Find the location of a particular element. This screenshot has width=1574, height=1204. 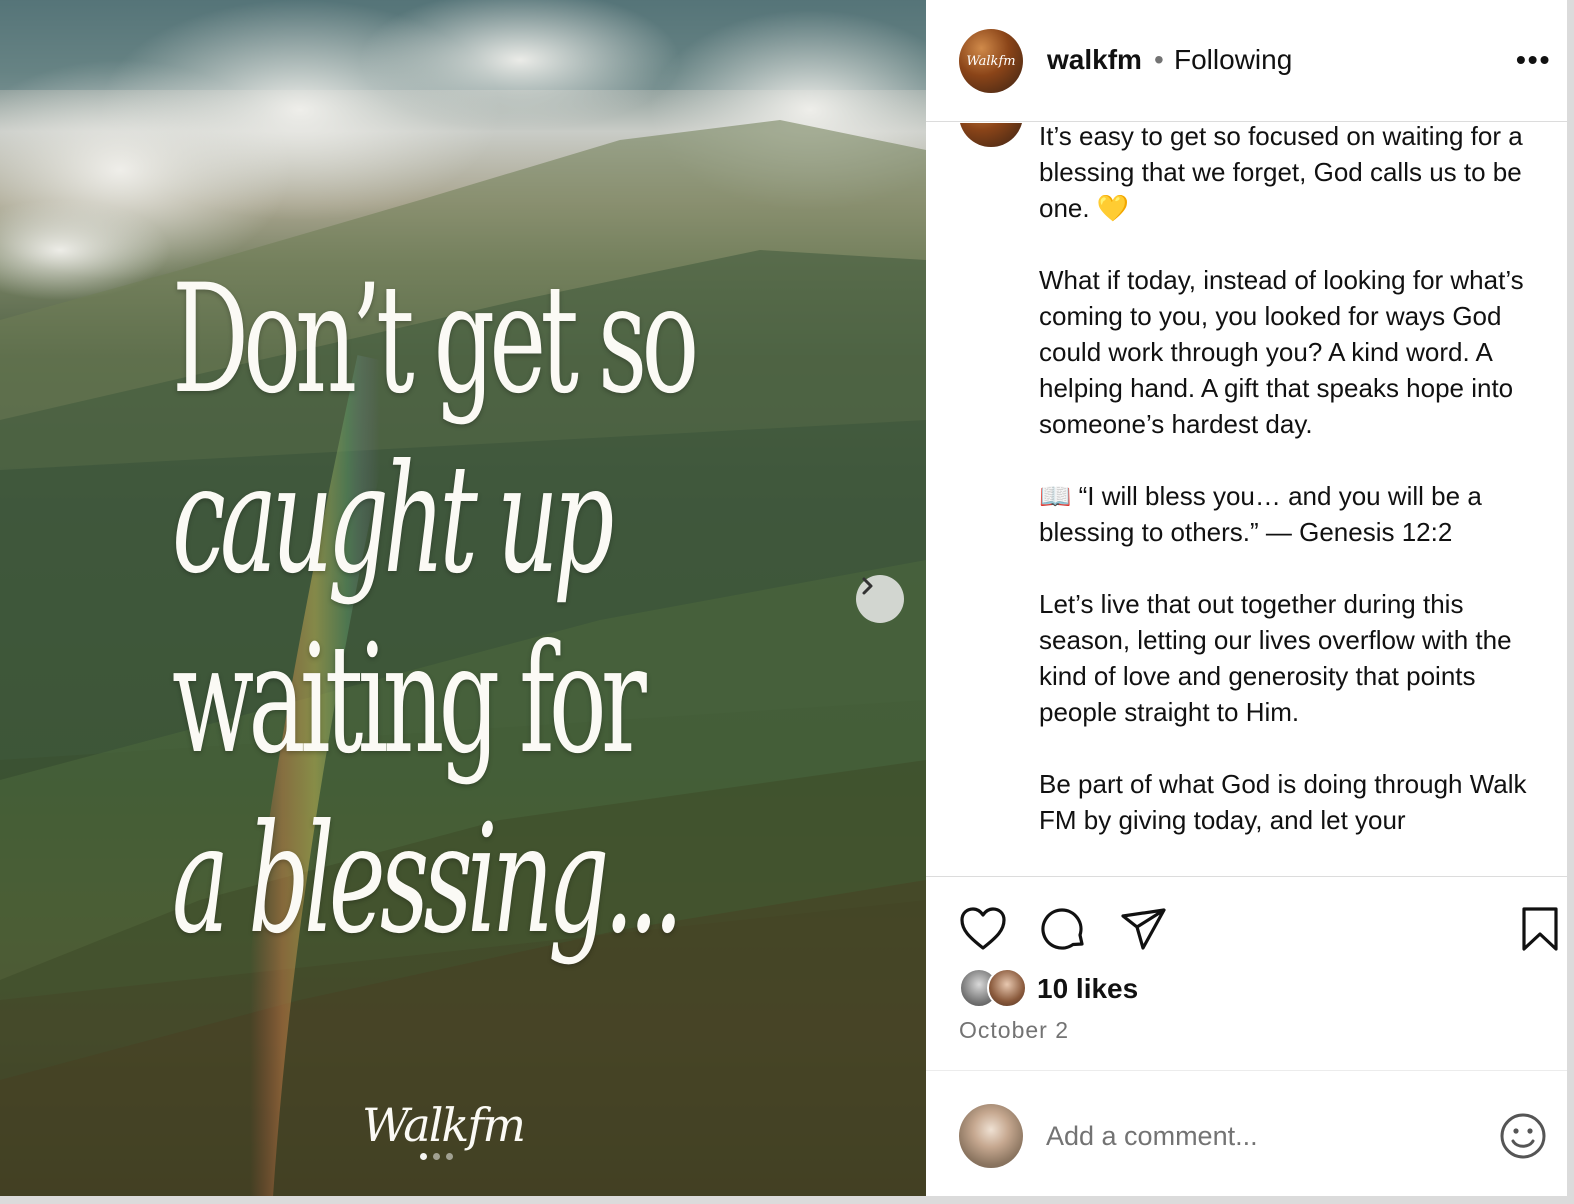

heart-icon is located at coordinates (983, 928).